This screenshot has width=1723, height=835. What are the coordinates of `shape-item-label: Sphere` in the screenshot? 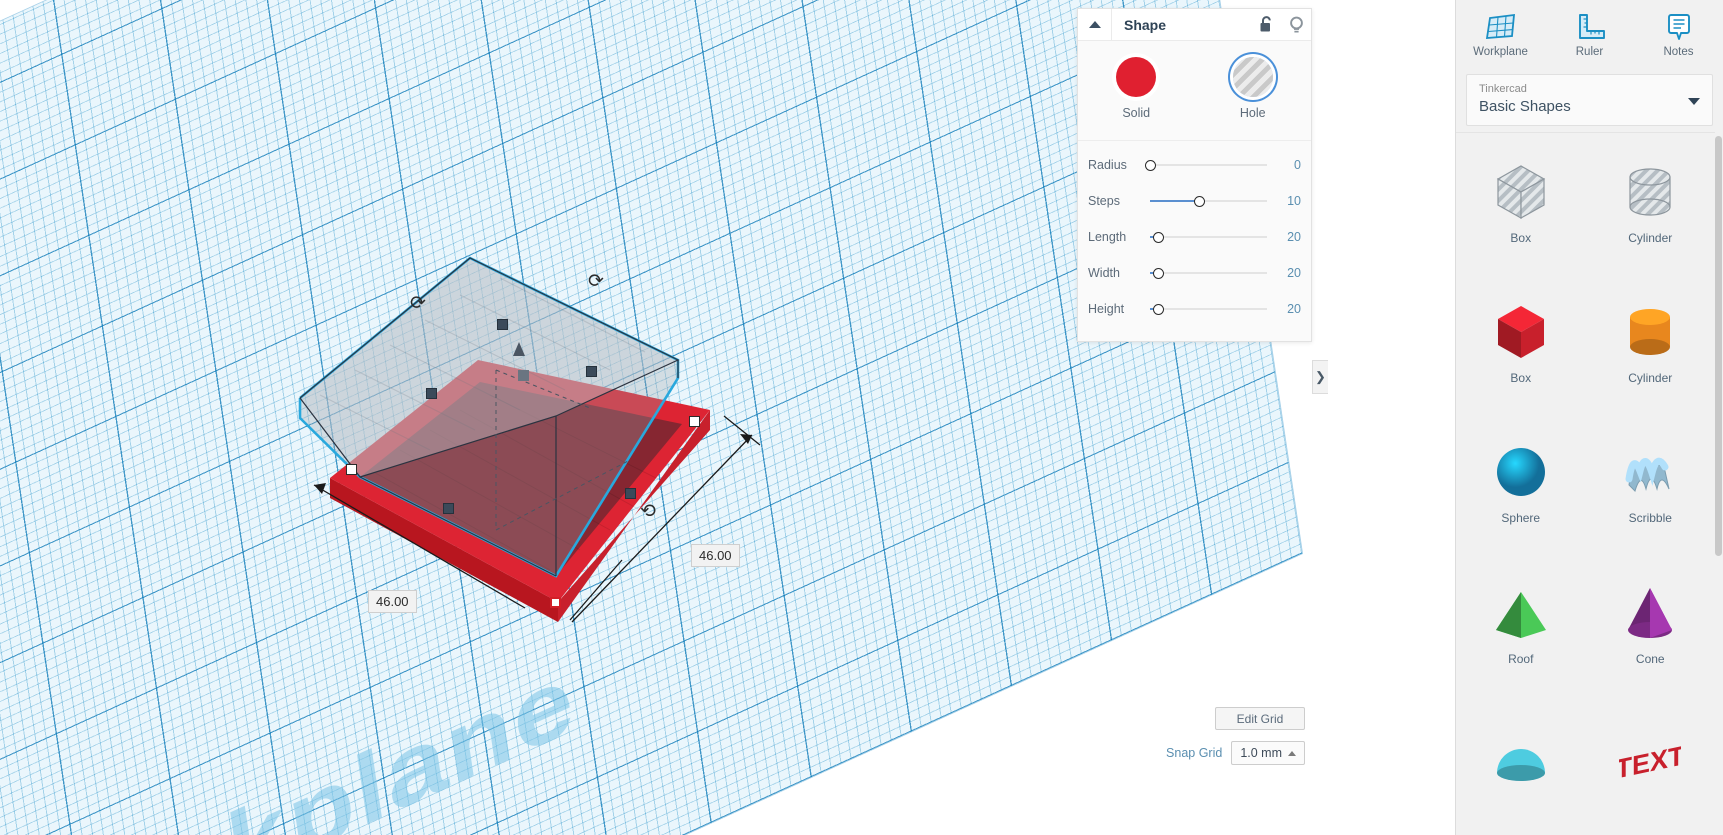 It's located at (1521, 518).